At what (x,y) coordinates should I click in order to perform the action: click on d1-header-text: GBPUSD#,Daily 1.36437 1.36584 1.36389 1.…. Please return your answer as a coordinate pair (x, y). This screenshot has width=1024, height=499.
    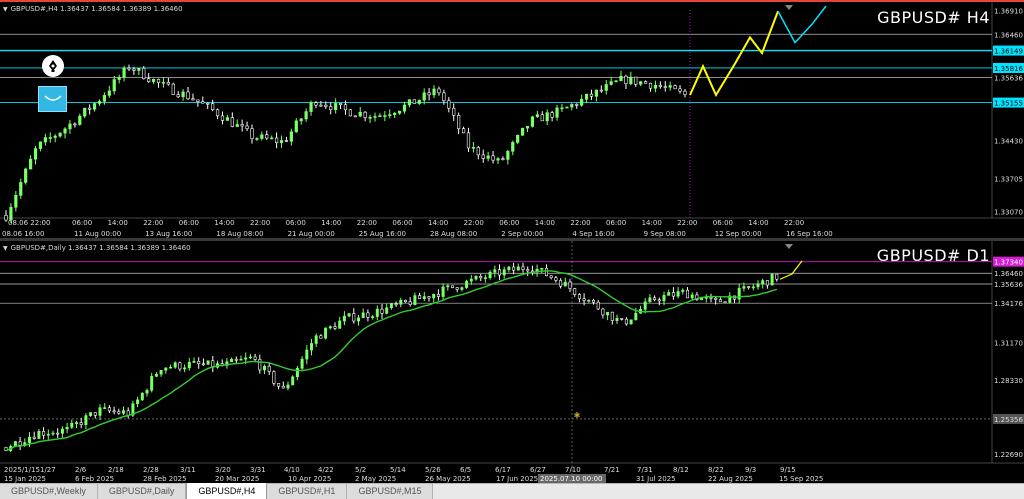
    Looking at the image, I should click on (100, 248).